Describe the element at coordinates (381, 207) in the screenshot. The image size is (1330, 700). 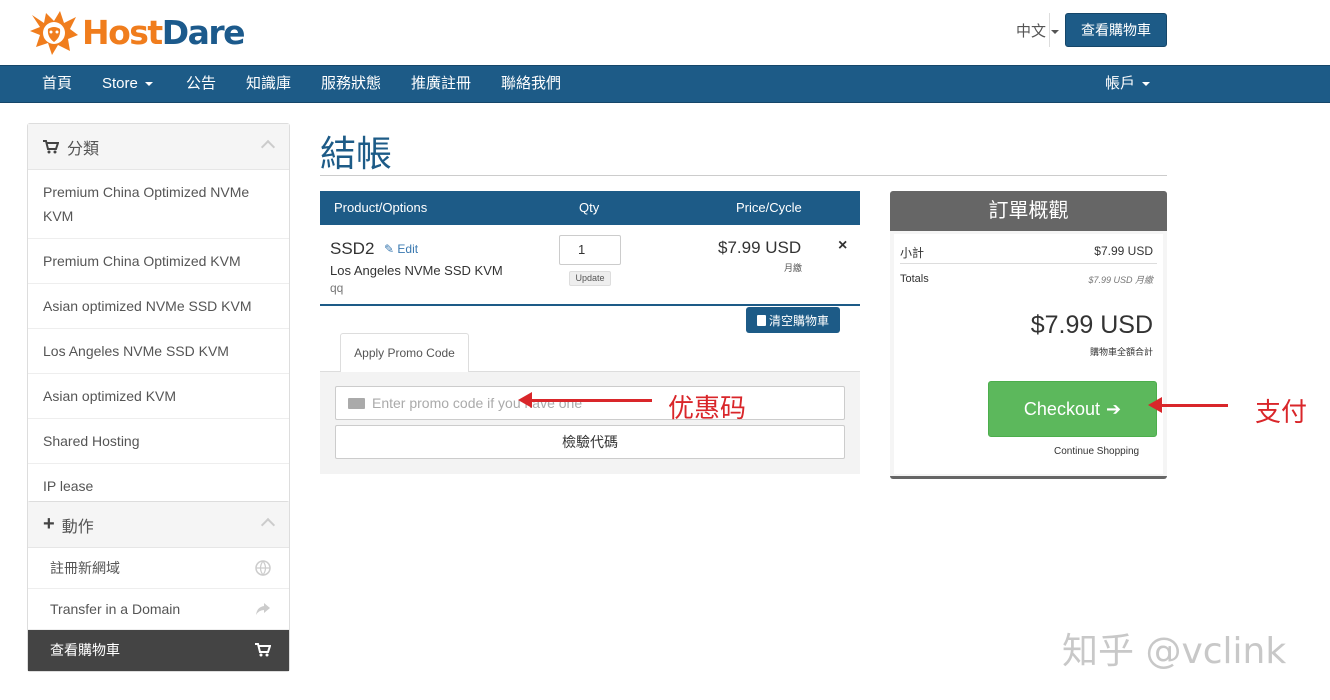
I see `col-product: Product/Options` at that location.